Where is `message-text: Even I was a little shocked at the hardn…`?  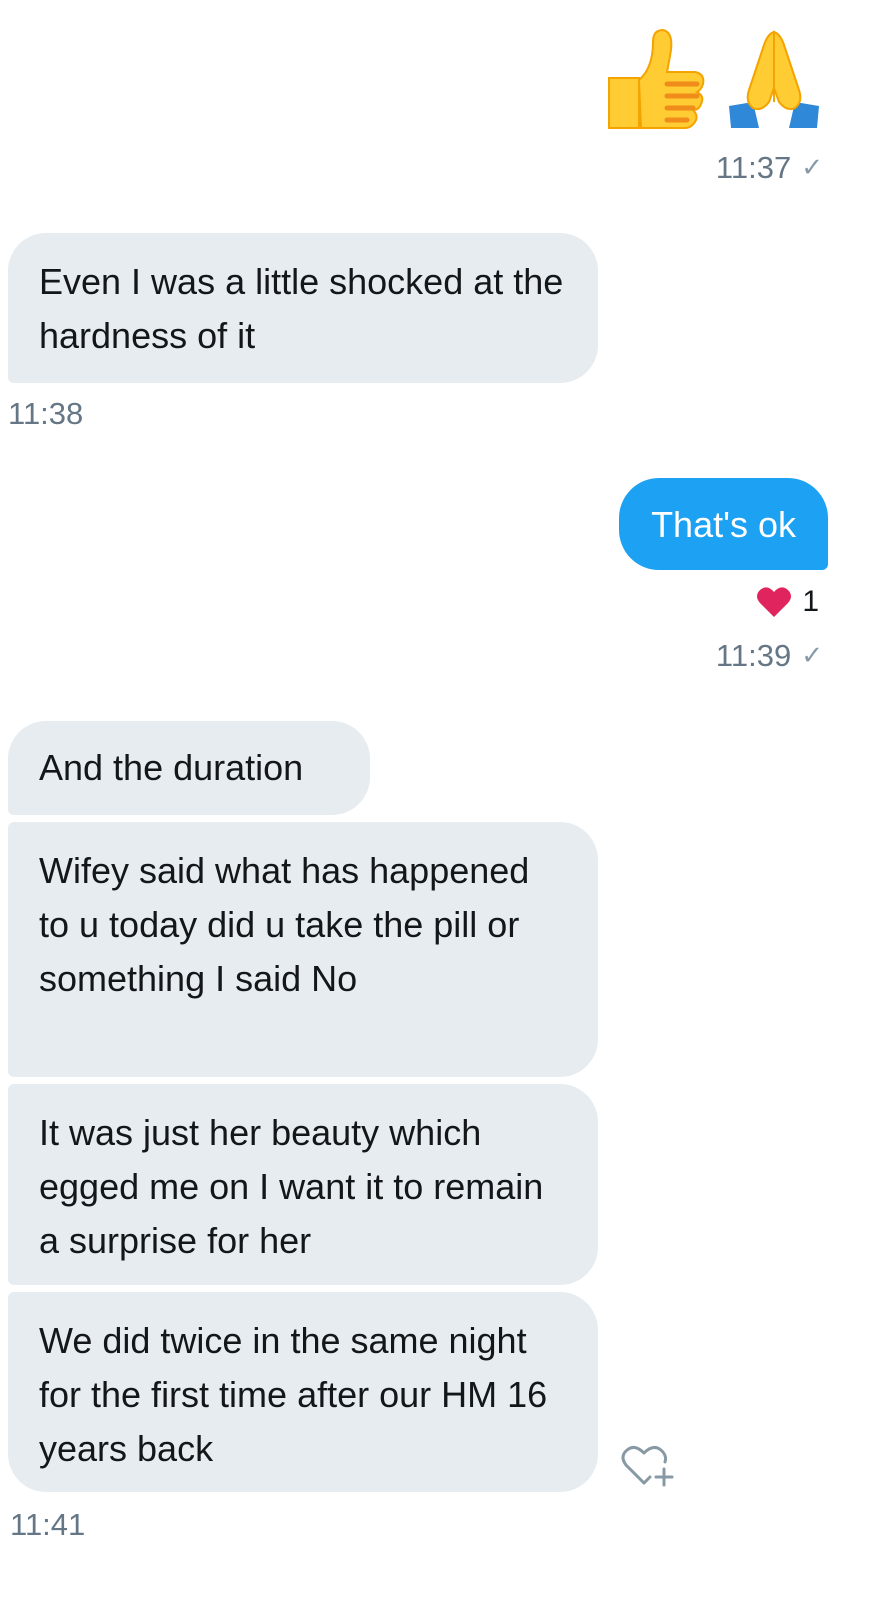
message-text: Even I was a little shocked at the hardn… is located at coordinates (301, 308).